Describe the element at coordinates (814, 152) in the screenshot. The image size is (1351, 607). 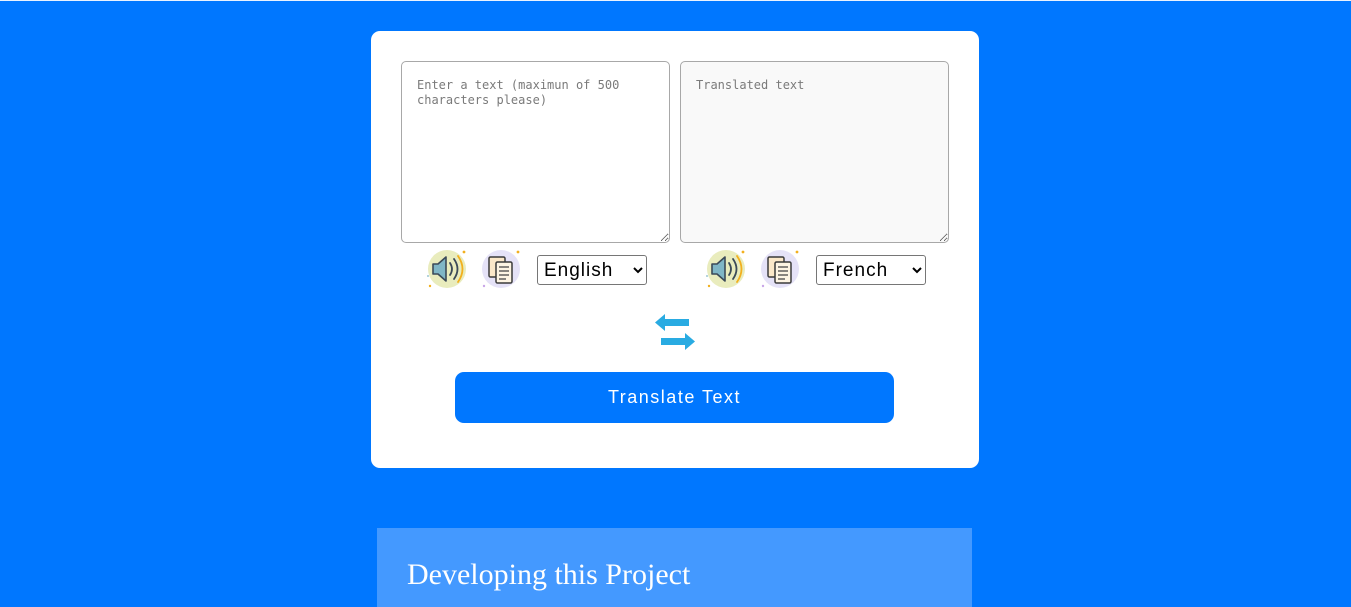
I see `translated-text-output` at that location.